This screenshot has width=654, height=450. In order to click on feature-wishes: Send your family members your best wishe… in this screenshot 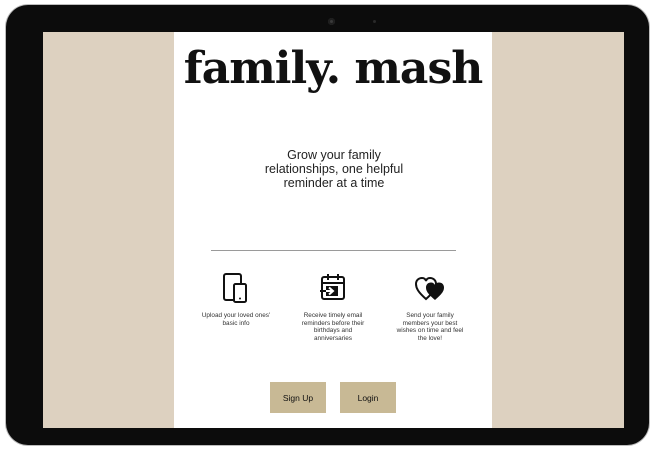, I will do `click(430, 307)`.